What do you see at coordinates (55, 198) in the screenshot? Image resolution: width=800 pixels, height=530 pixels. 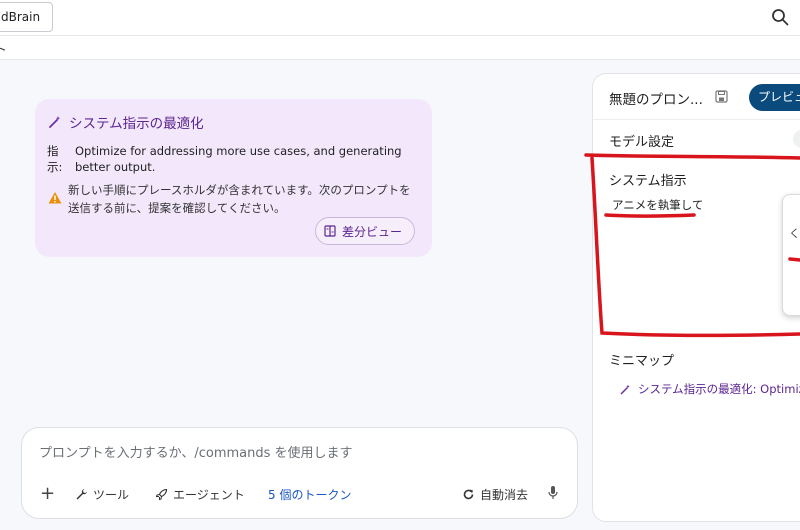 I see `warning-icon` at bounding box center [55, 198].